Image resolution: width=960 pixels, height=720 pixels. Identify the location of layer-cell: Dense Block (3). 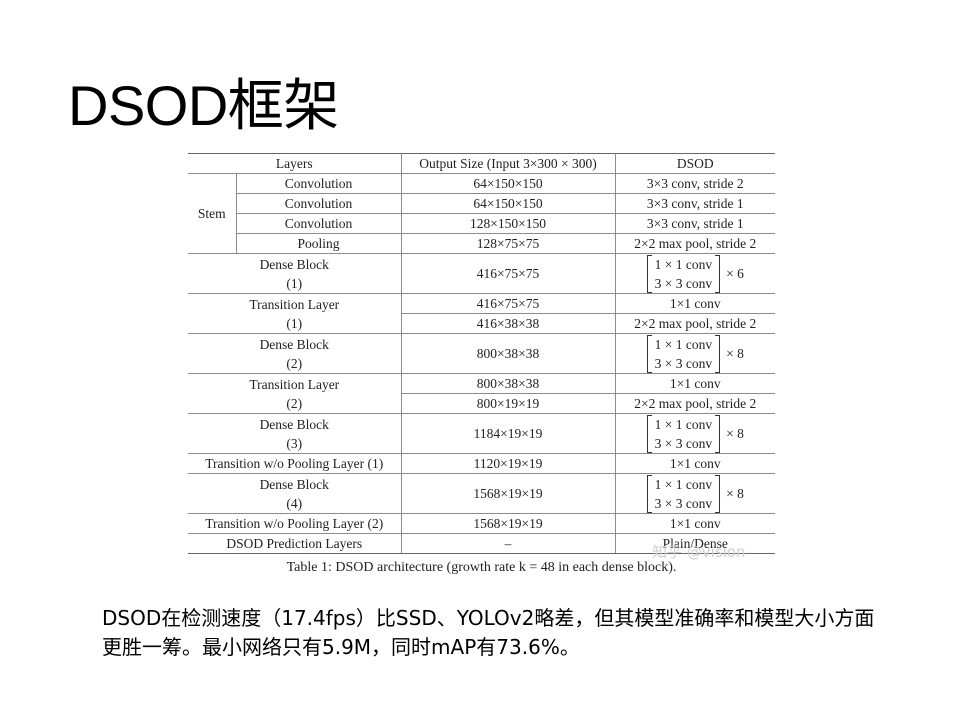
(295, 433).